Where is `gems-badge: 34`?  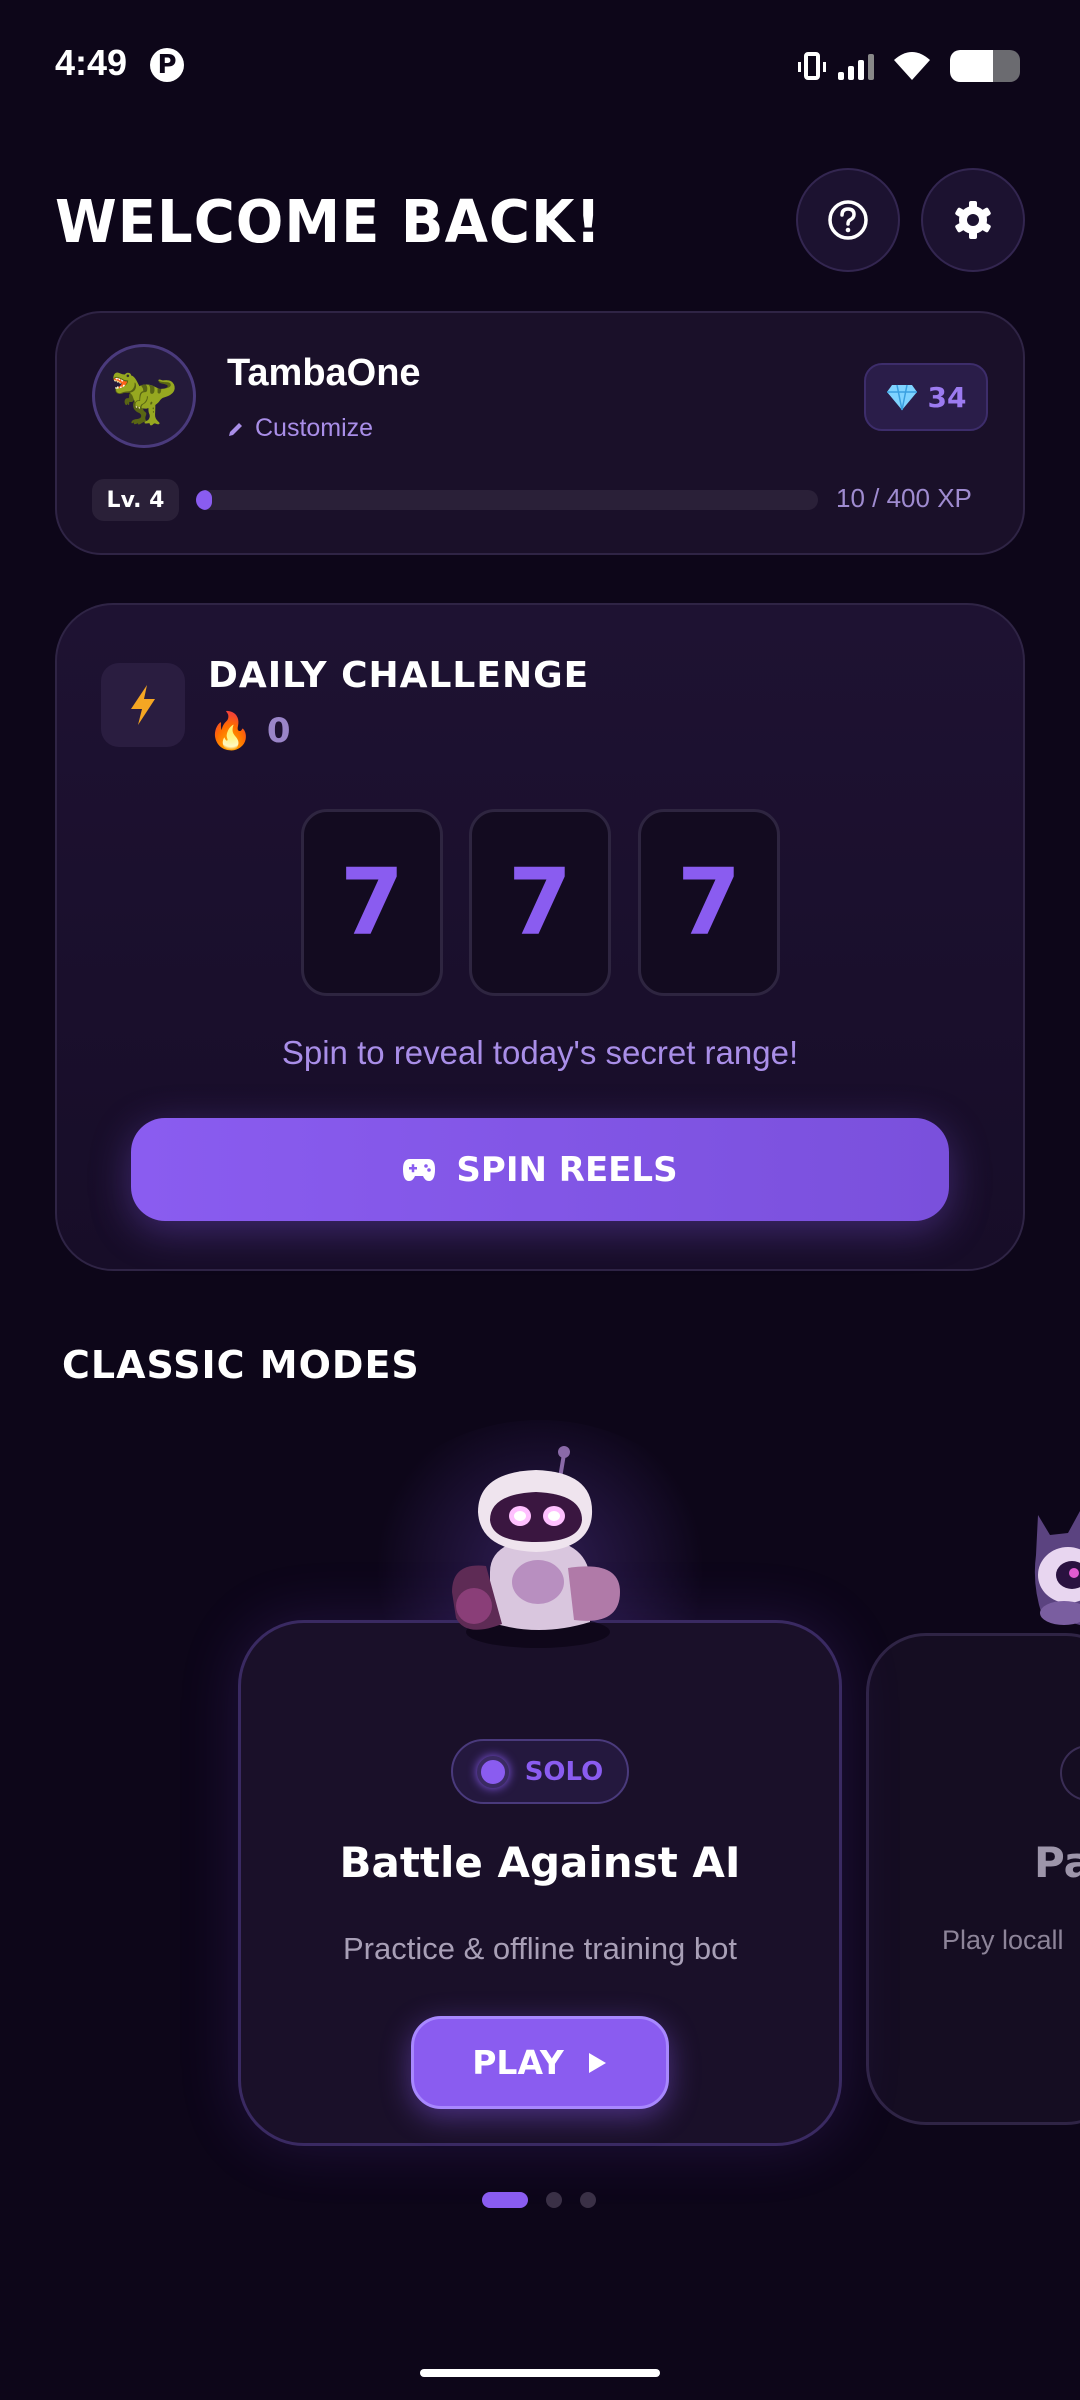
gems-badge: 34 is located at coordinates (926, 397).